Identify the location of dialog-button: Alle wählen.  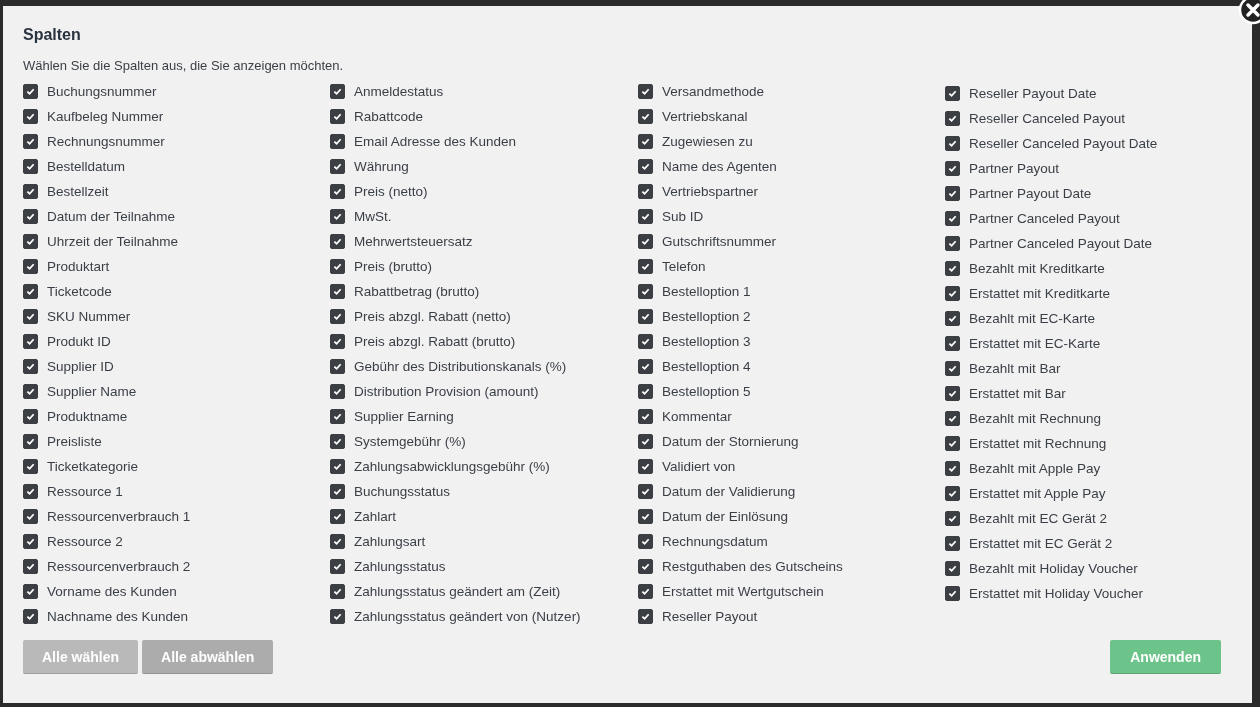
(81, 657).